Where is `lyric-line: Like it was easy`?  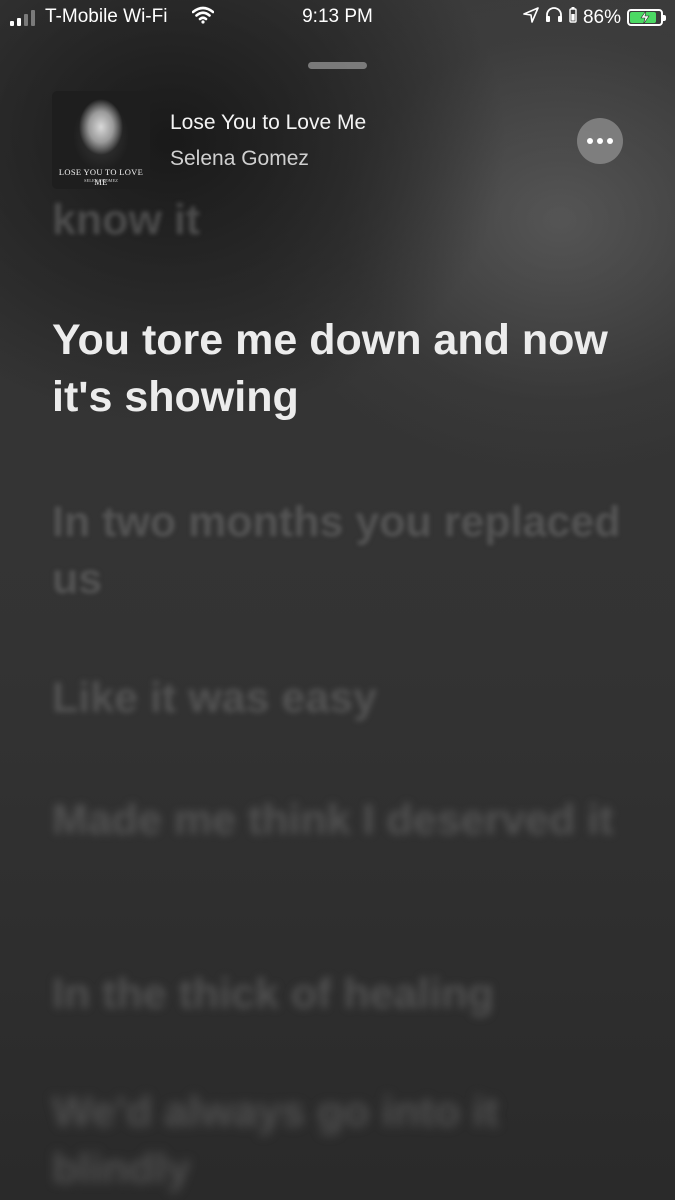
lyric-line: Like it was easy is located at coordinates (342, 698).